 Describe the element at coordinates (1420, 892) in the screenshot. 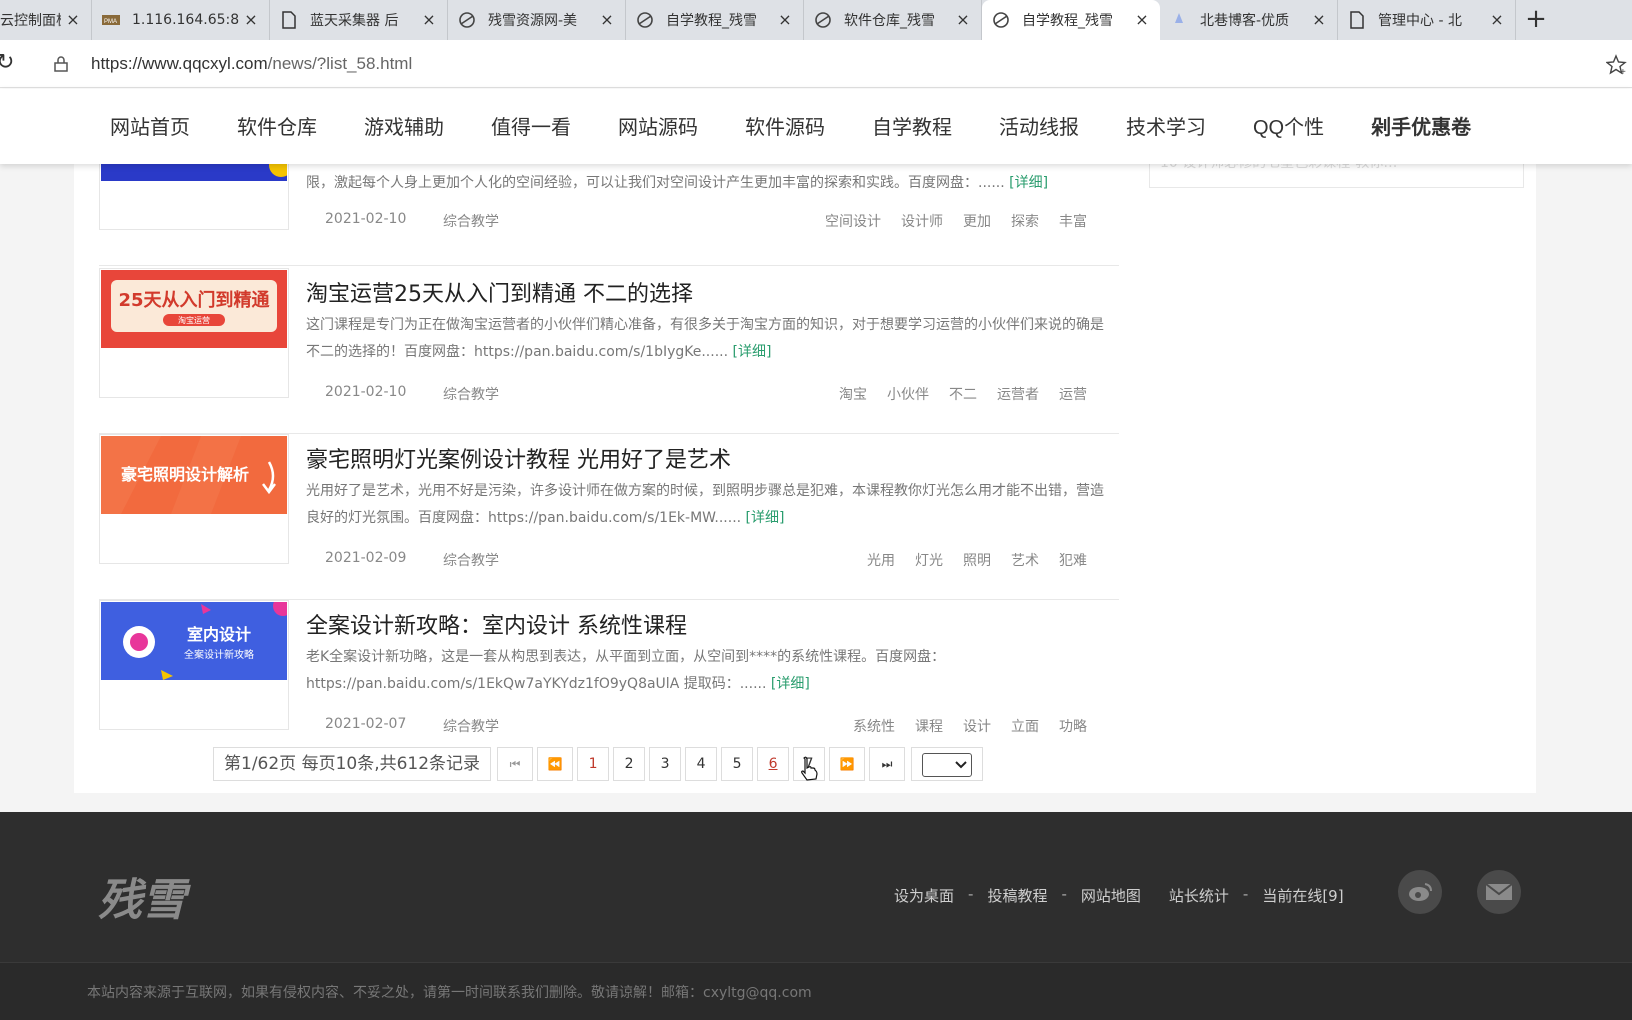

I see `weibo-icon` at that location.